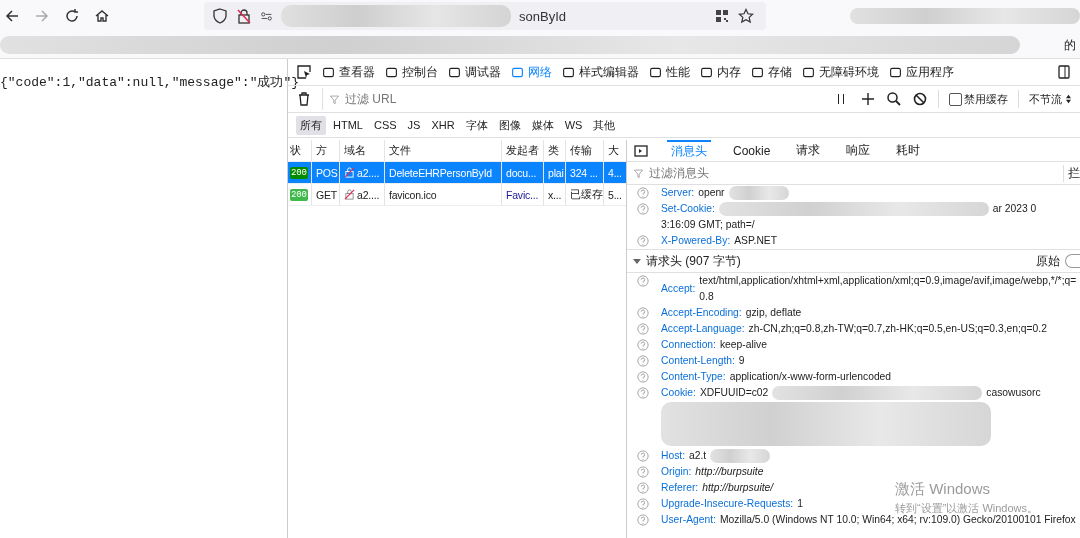 The width and height of the screenshot is (1080, 538). What do you see at coordinates (755, 241) in the screenshot?
I see `header-value: ASP.NET` at bounding box center [755, 241].